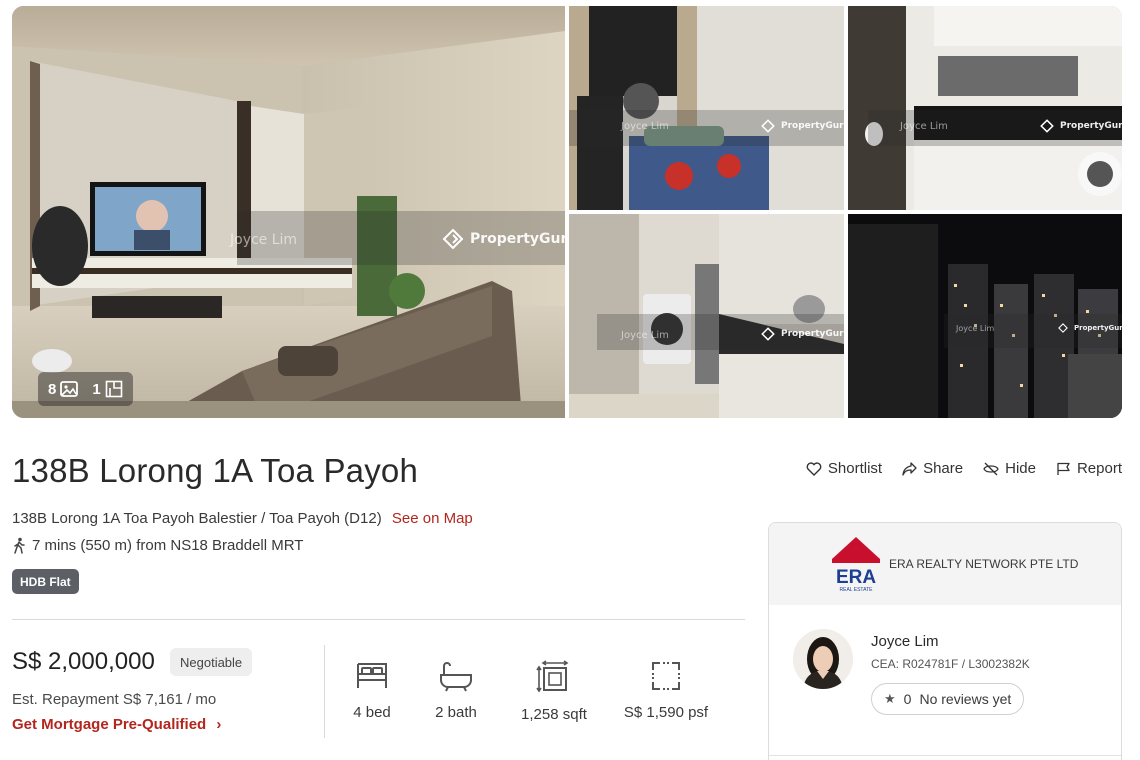  Describe the element at coordinates (932, 468) in the screenshot. I see `share-button: Share` at that location.